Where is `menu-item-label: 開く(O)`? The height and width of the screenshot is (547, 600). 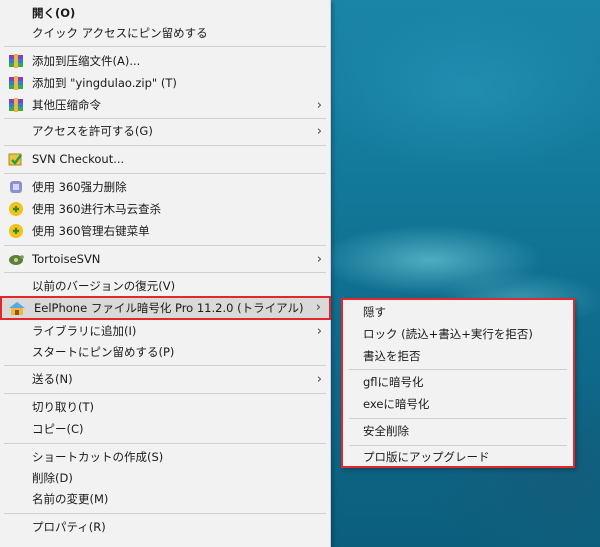 menu-item-label: 開く(O) is located at coordinates (54, 13).